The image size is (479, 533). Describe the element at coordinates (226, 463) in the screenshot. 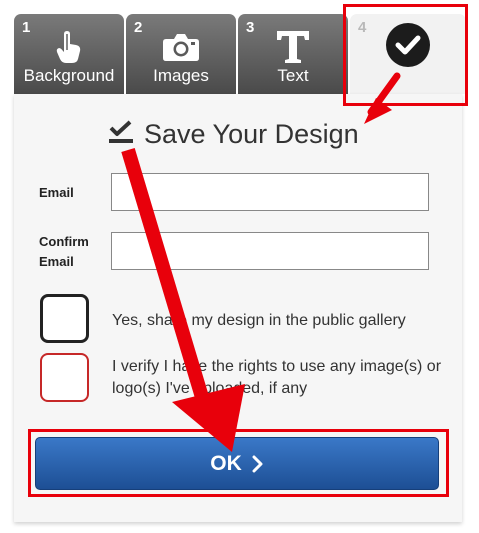

I see `ok-label: OK` at that location.